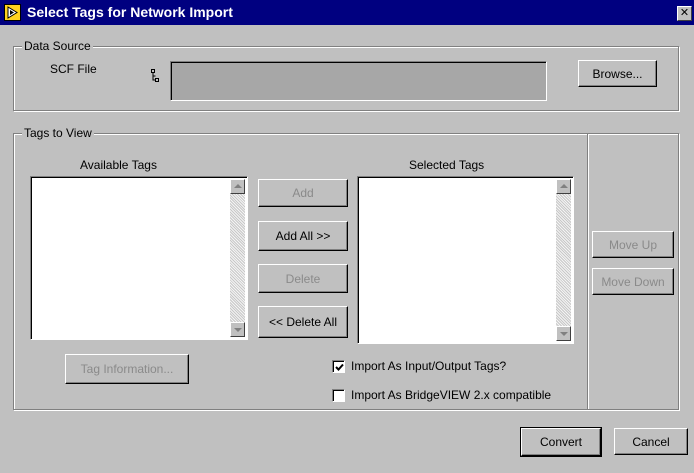  What do you see at coordinates (633, 281) in the screenshot?
I see `move-down-button: Move Down` at bounding box center [633, 281].